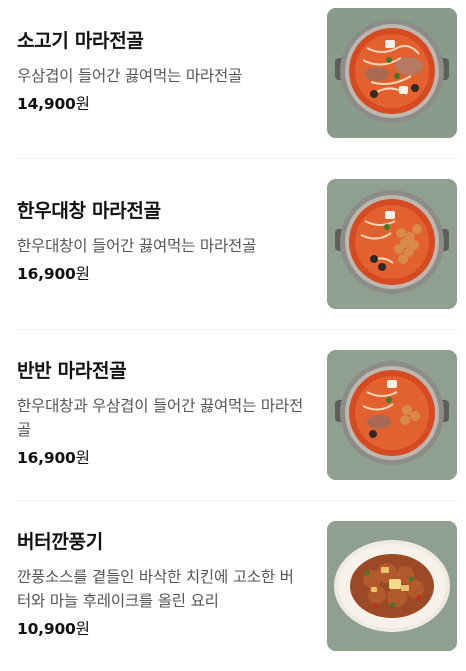 Image resolution: width=466 pixels, height=671 pixels. I want to click on menu-item-name: 한우대창 마라전골, so click(89, 211).